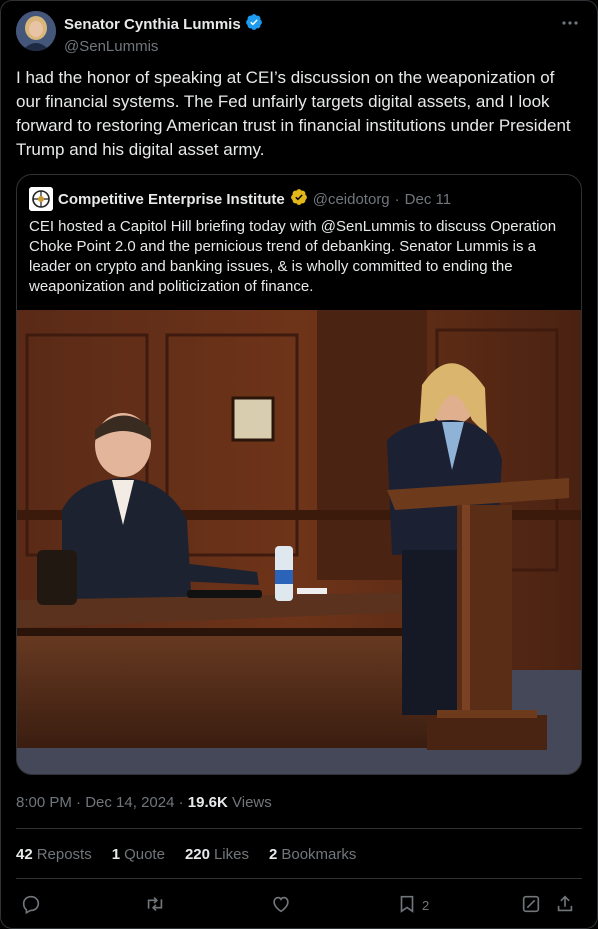 This screenshot has height=929, width=598. What do you see at coordinates (116, 854) in the screenshot?
I see `quotes-count: 1` at bounding box center [116, 854].